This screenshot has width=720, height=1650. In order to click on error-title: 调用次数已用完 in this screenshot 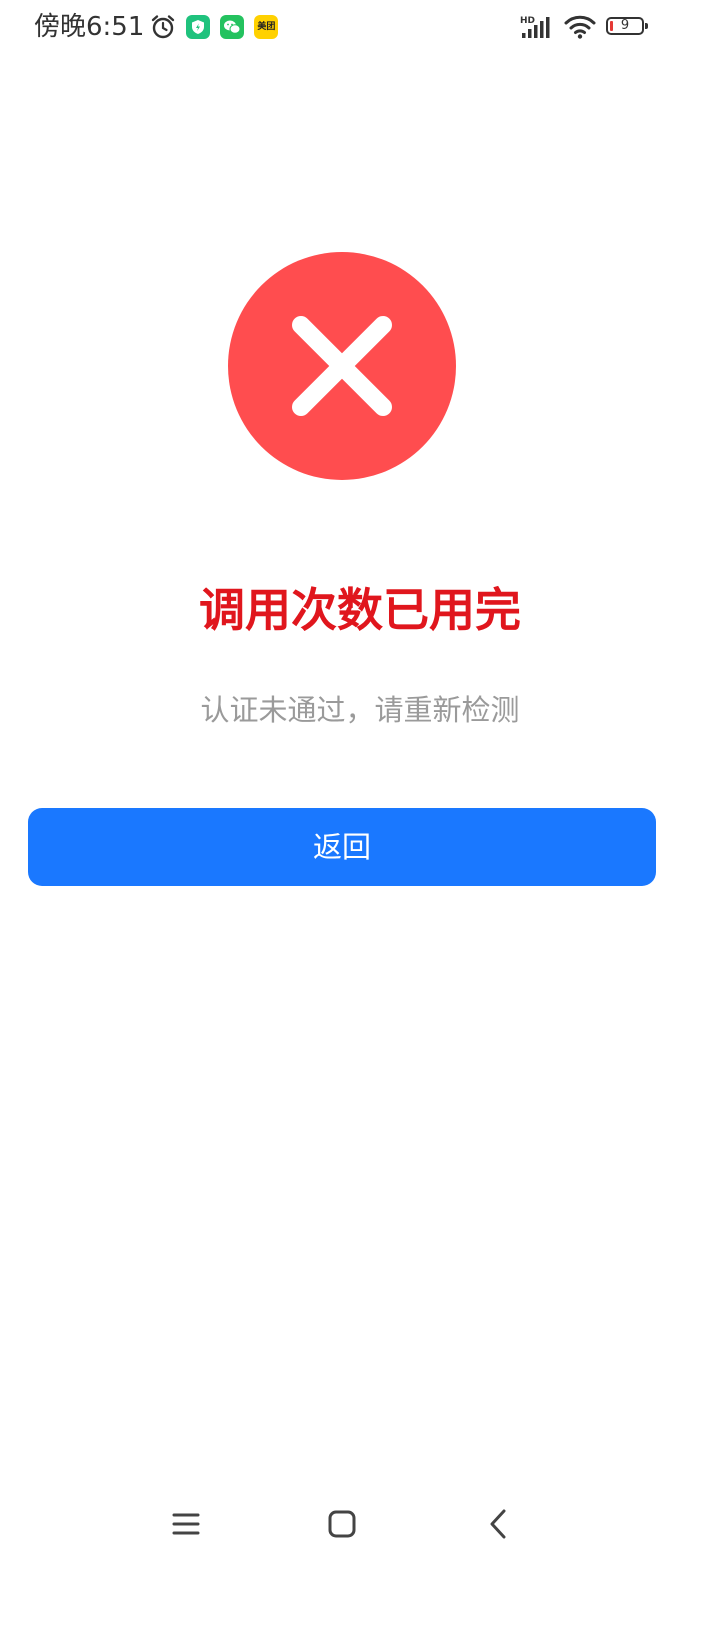, I will do `click(360, 610)`.